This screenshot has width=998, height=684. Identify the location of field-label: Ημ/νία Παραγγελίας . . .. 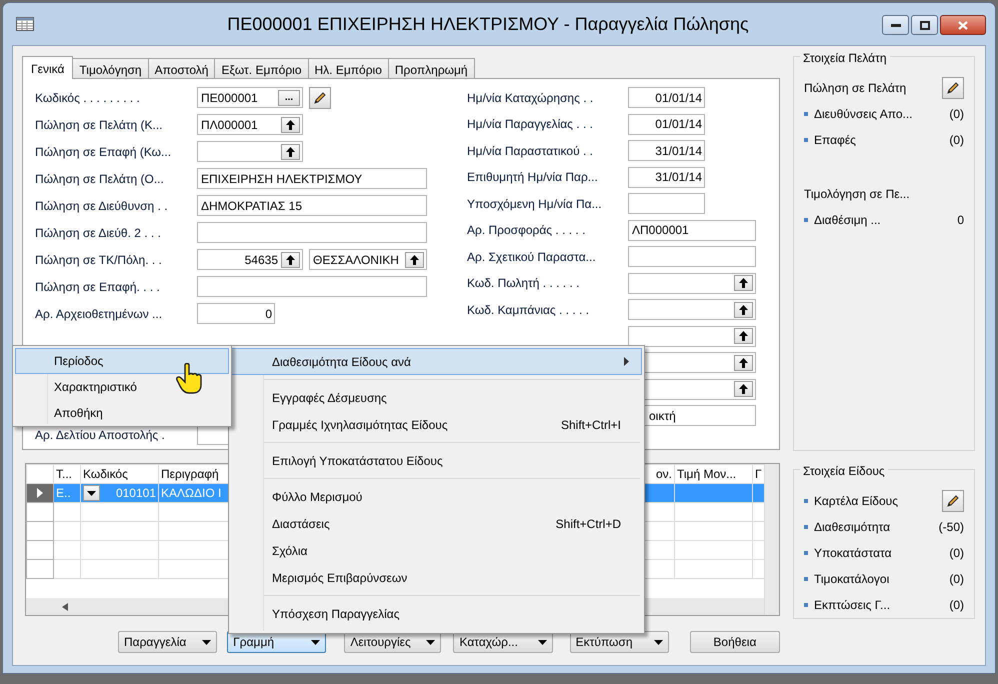
(530, 124).